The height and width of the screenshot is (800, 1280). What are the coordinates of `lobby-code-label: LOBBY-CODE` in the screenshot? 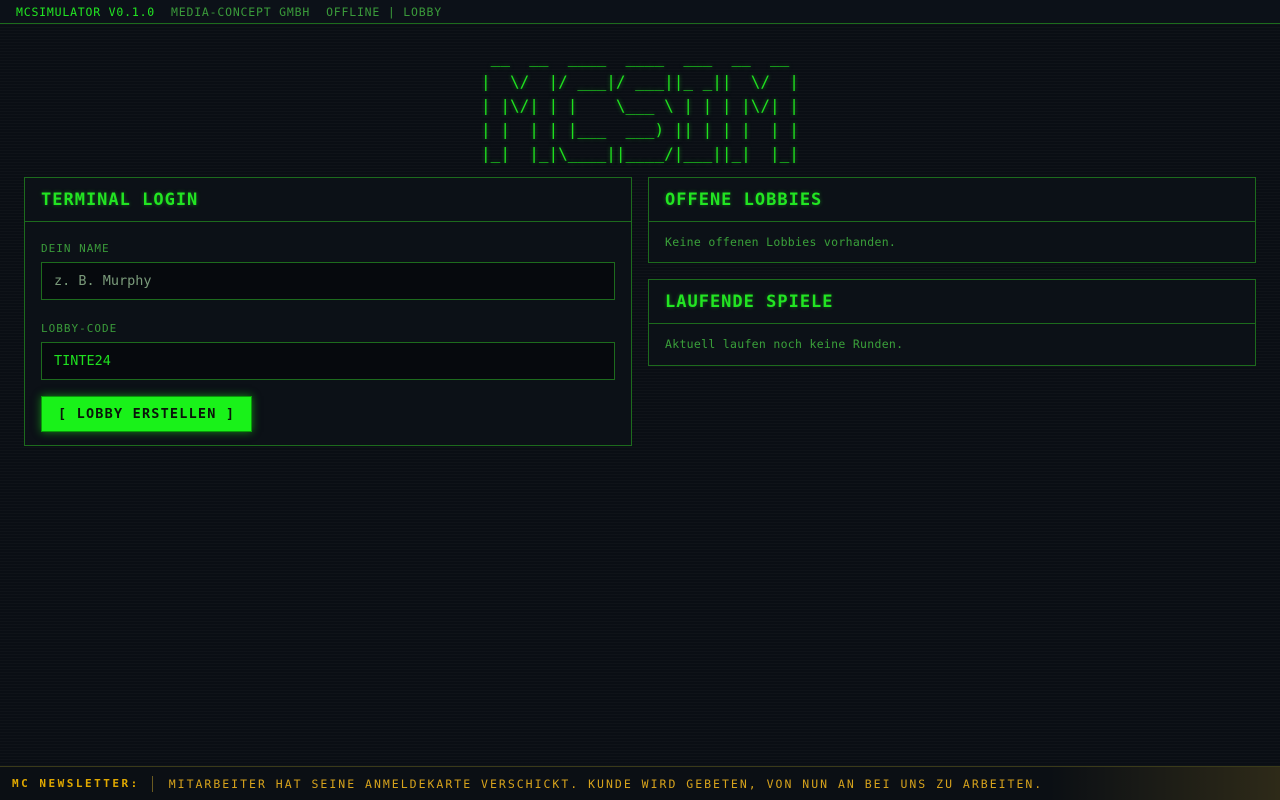 It's located at (79, 328).